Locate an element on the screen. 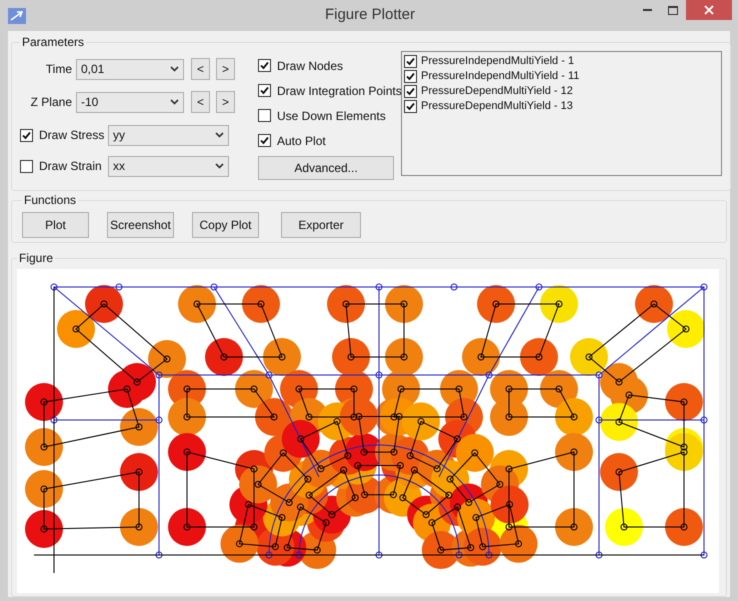  close-button is located at coordinates (709, 10).